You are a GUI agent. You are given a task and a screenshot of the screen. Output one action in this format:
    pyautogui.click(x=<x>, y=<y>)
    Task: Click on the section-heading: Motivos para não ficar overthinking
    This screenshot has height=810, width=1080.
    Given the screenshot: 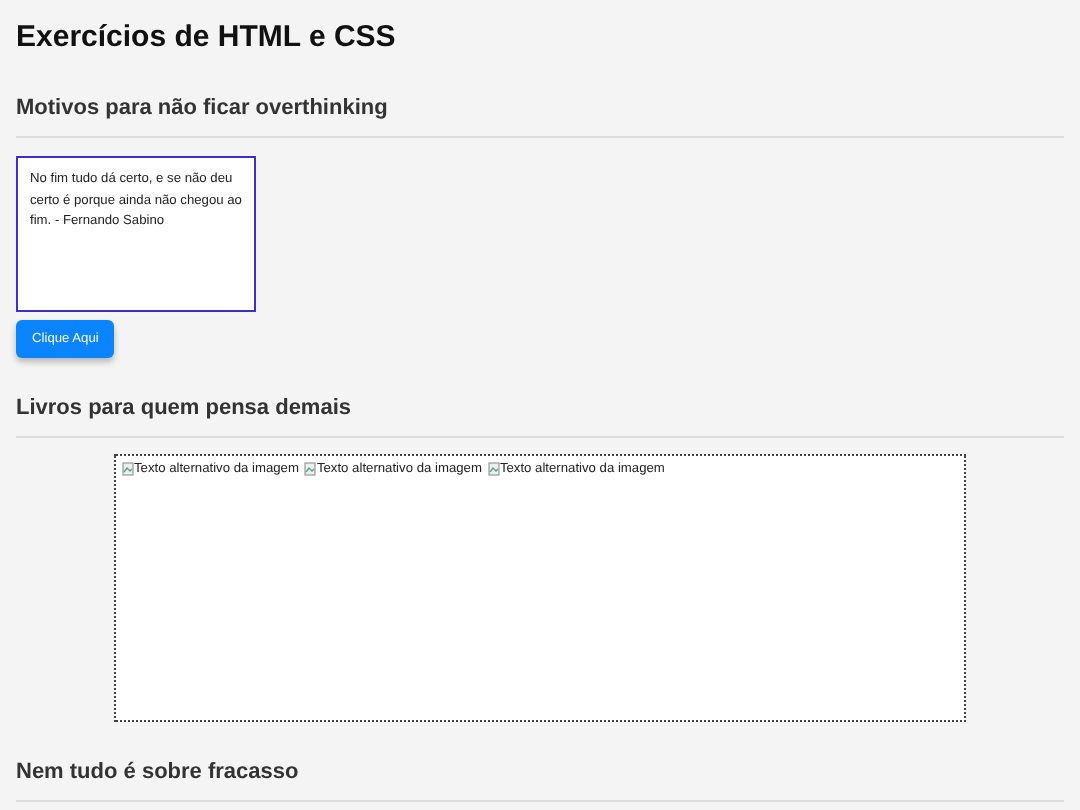 What is the action you would take?
    pyautogui.click(x=540, y=115)
    